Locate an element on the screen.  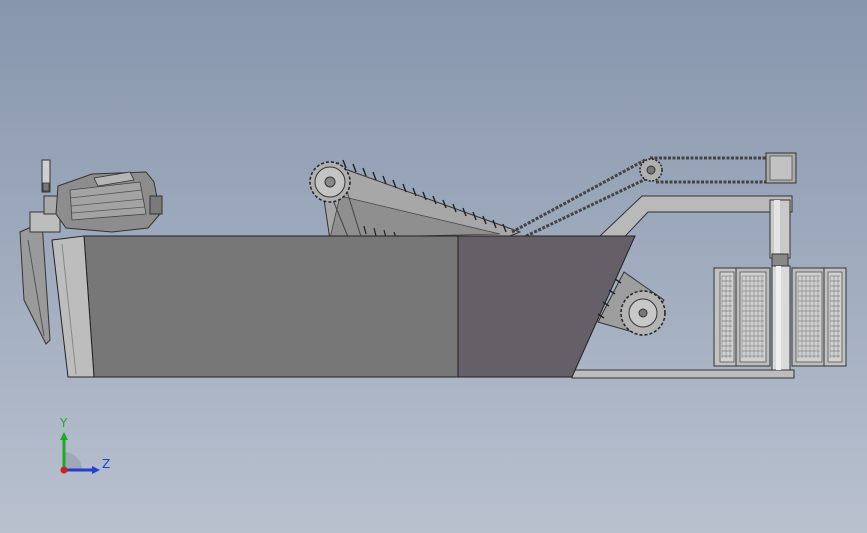
base-rail is located at coordinates (683, 374).